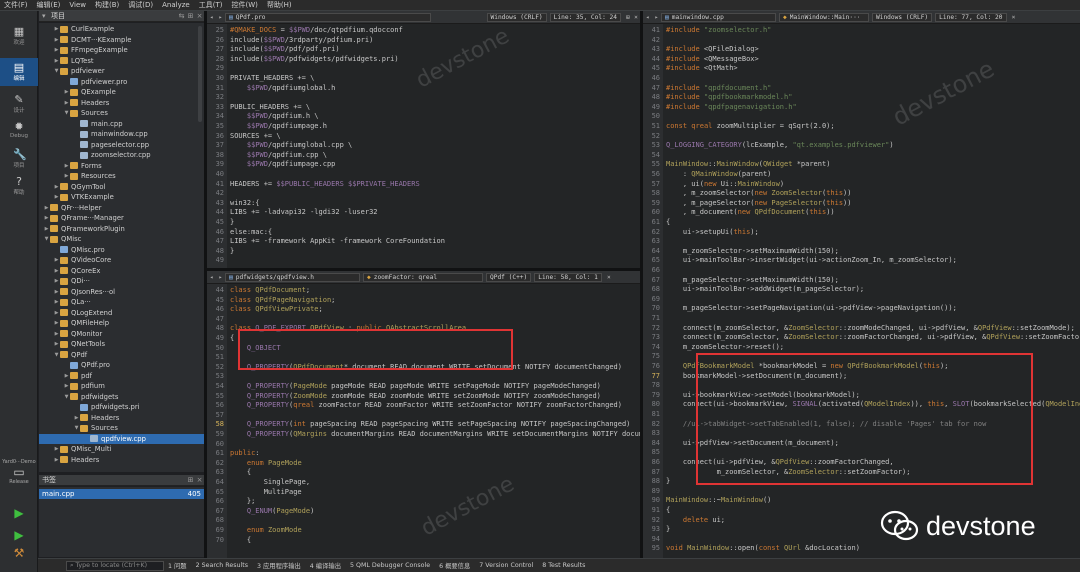 Image resolution: width=1080 pixels, height=572 pixels. What do you see at coordinates (279, 5) in the screenshot?
I see `menu-item: 帮助(H)` at bounding box center [279, 5].